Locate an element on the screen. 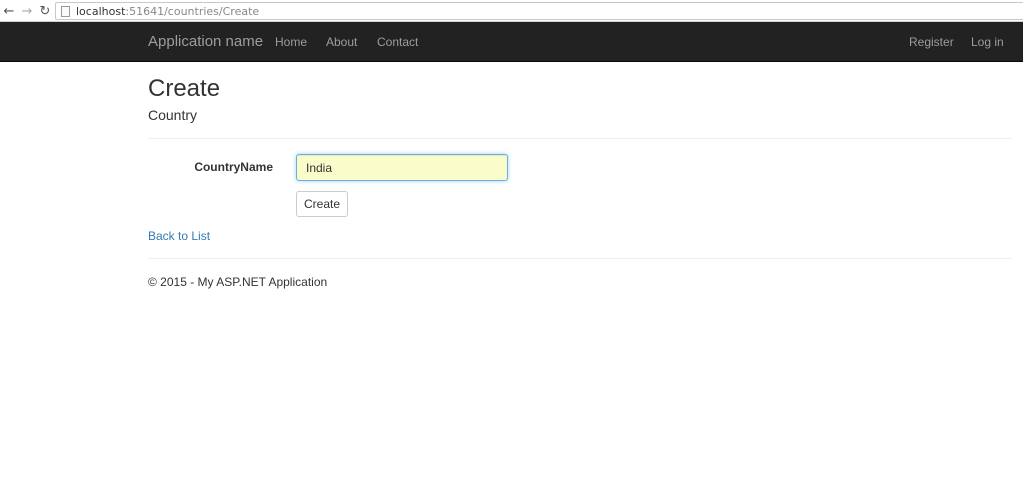 The image size is (1023, 493). brand-link: Application name is located at coordinates (205, 41).